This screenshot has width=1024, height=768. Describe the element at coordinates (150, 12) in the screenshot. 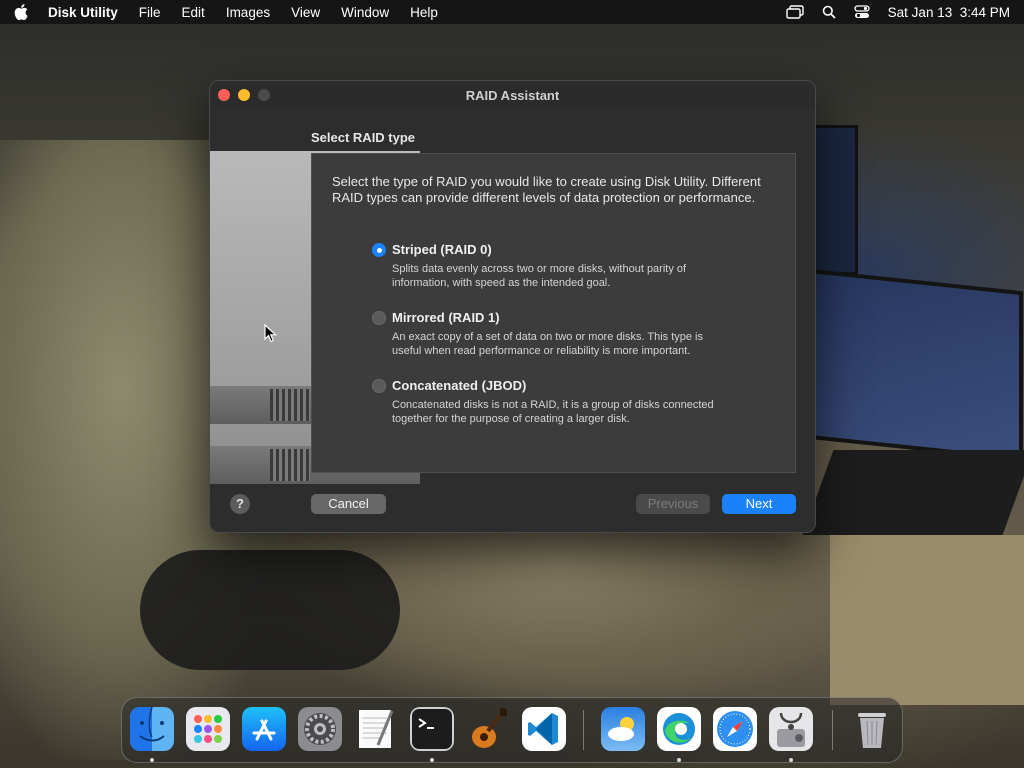

I see `menu-file: File` at that location.